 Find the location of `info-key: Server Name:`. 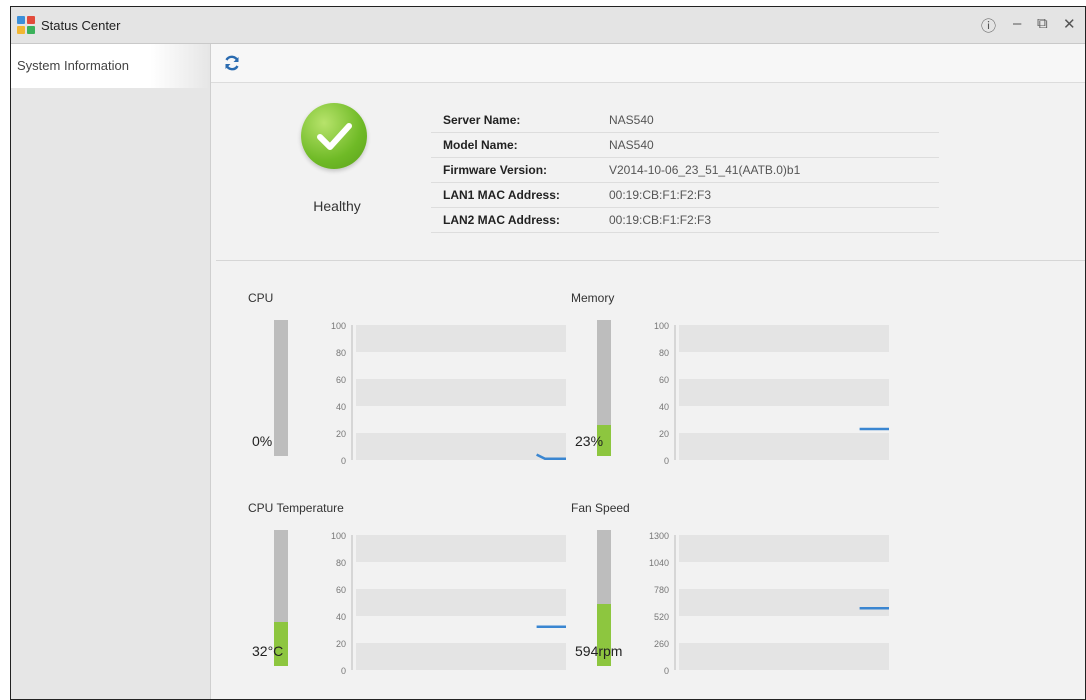

info-key: Server Name: is located at coordinates (482, 120).